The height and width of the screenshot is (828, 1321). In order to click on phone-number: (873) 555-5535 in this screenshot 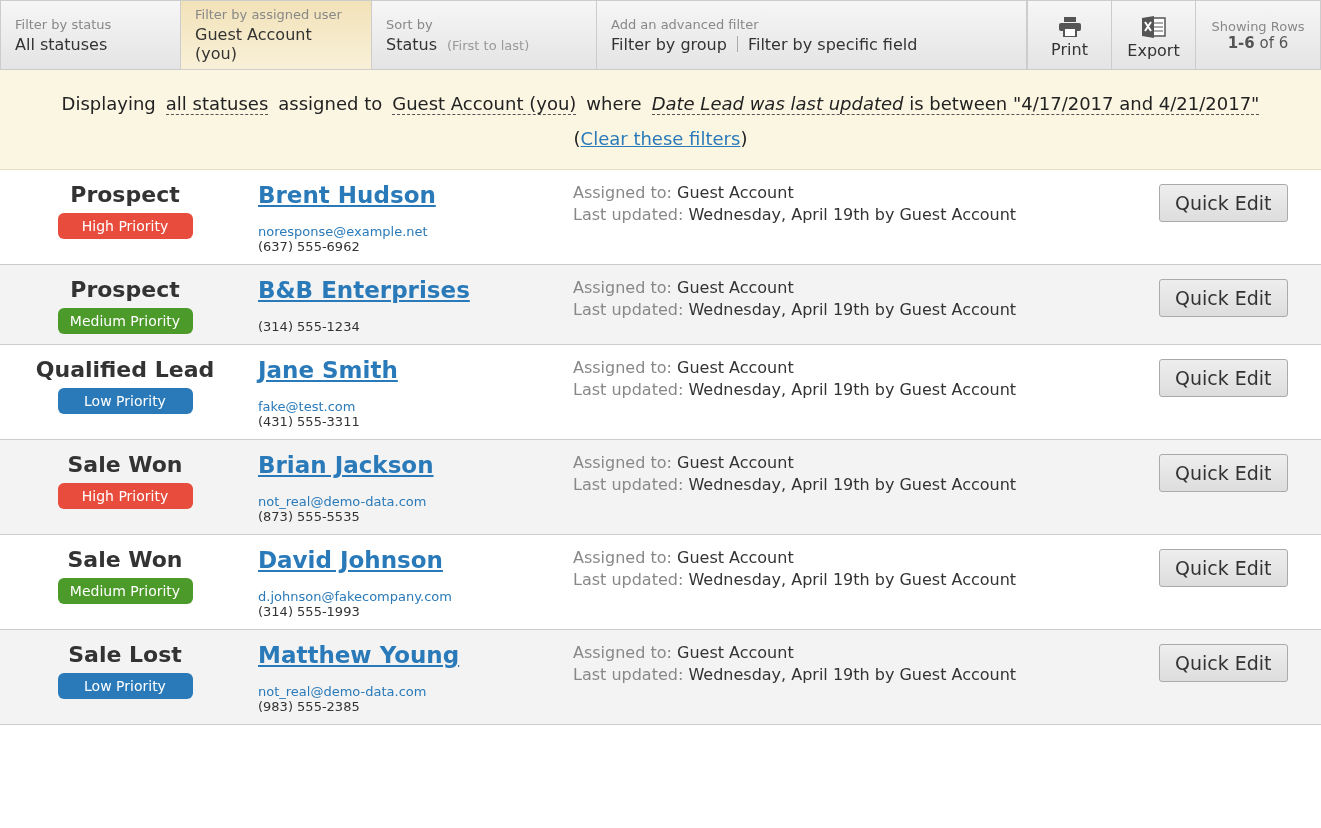, I will do `click(309, 516)`.